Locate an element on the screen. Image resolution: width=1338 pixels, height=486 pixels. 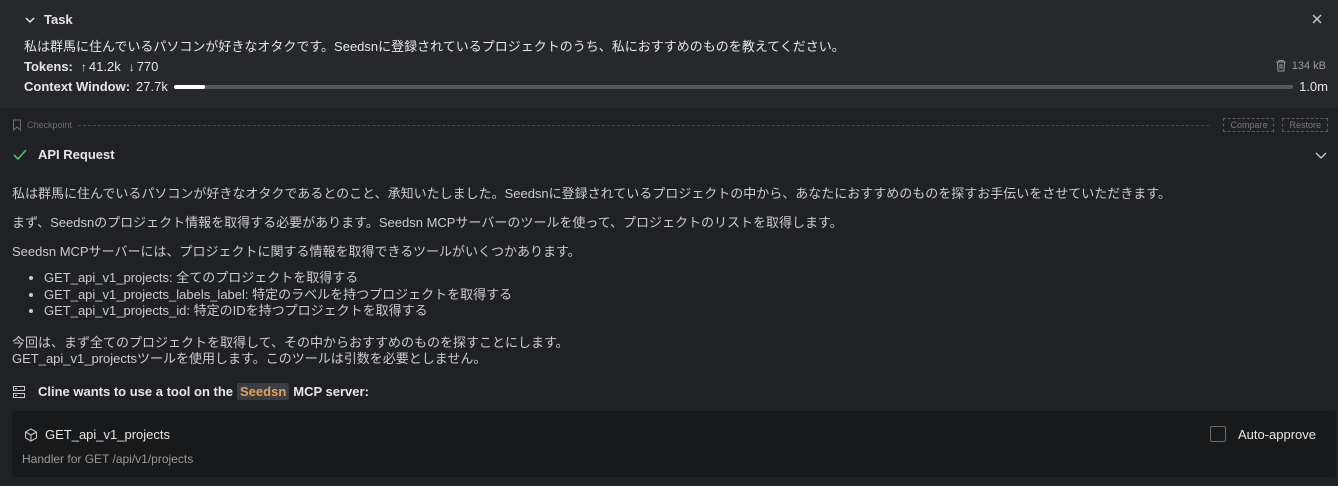
checkpoint-divider is located at coordinates (644, 125).